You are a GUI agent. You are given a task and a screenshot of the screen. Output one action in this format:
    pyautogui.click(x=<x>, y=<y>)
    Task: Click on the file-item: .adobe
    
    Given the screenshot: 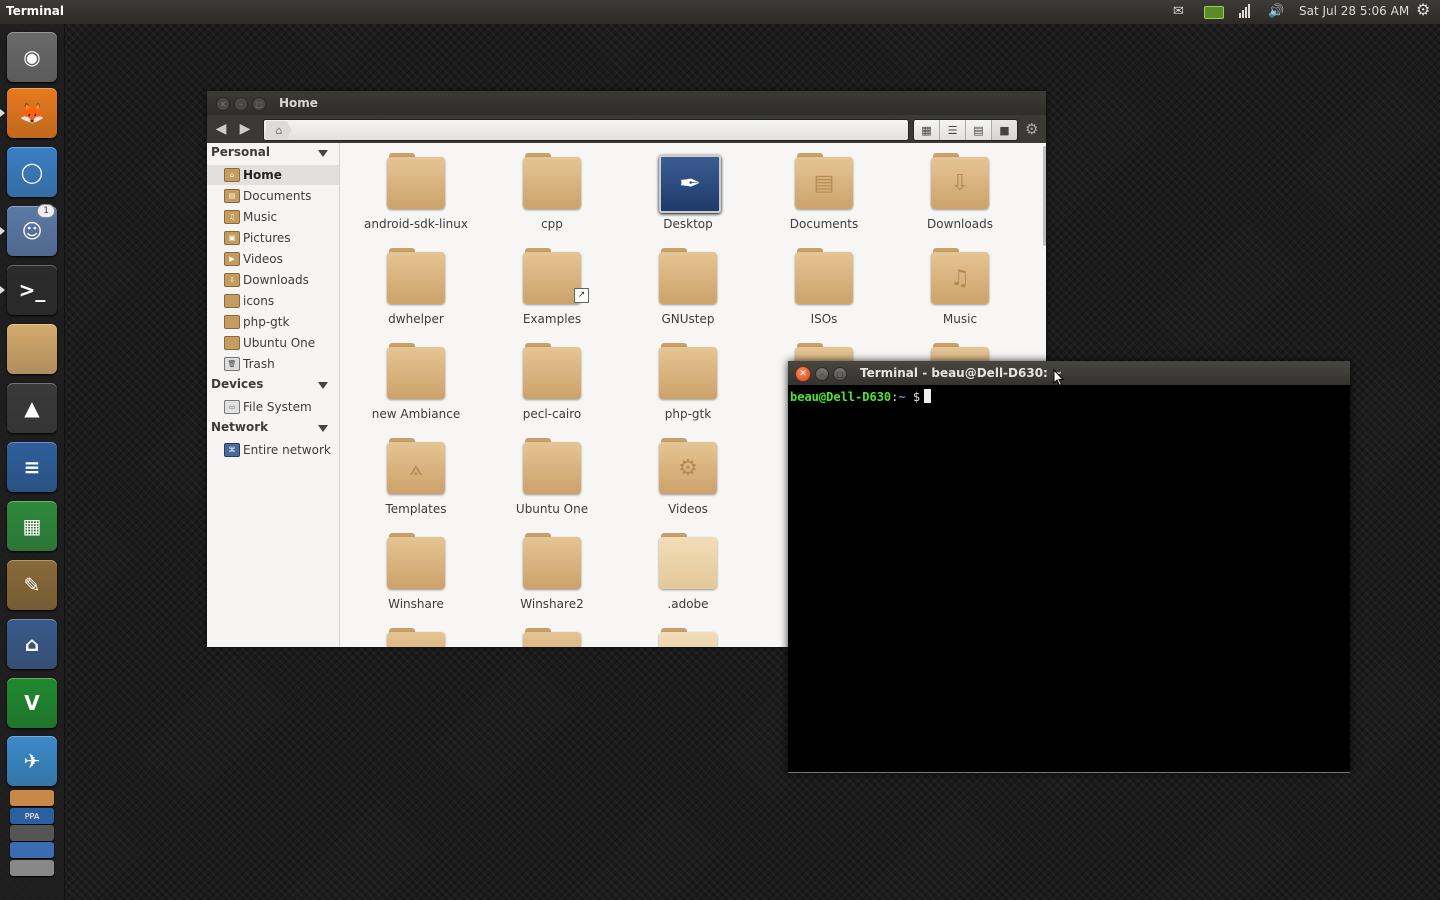 What is the action you would take?
    pyautogui.click(x=688, y=570)
    